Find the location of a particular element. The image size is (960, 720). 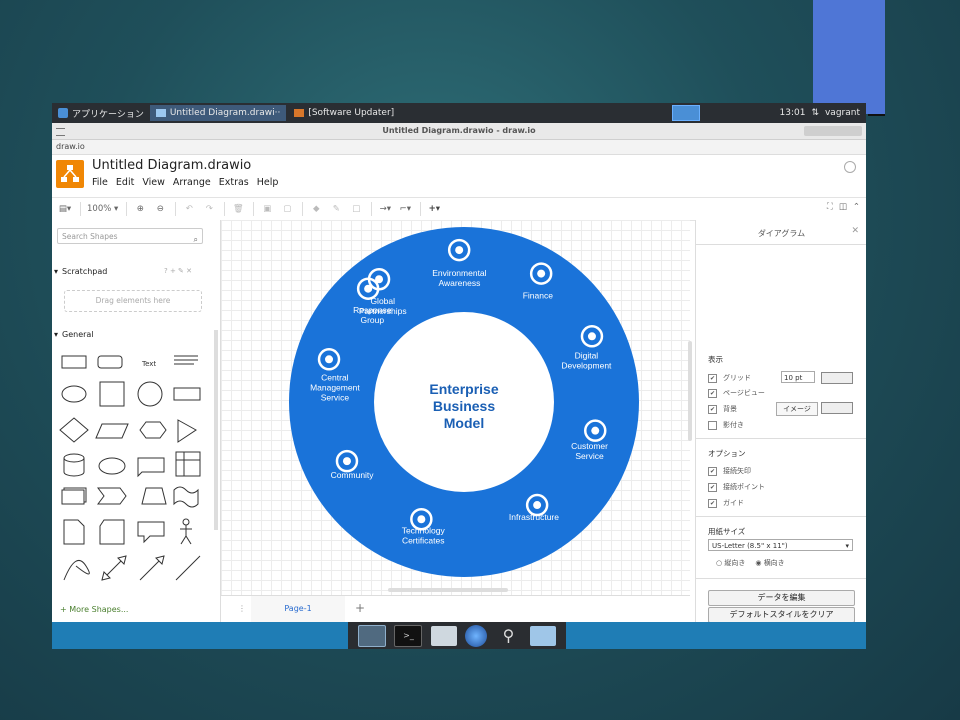

connection-points-checkbox: ✔ 接続ポイント is located at coordinates (736, 487).